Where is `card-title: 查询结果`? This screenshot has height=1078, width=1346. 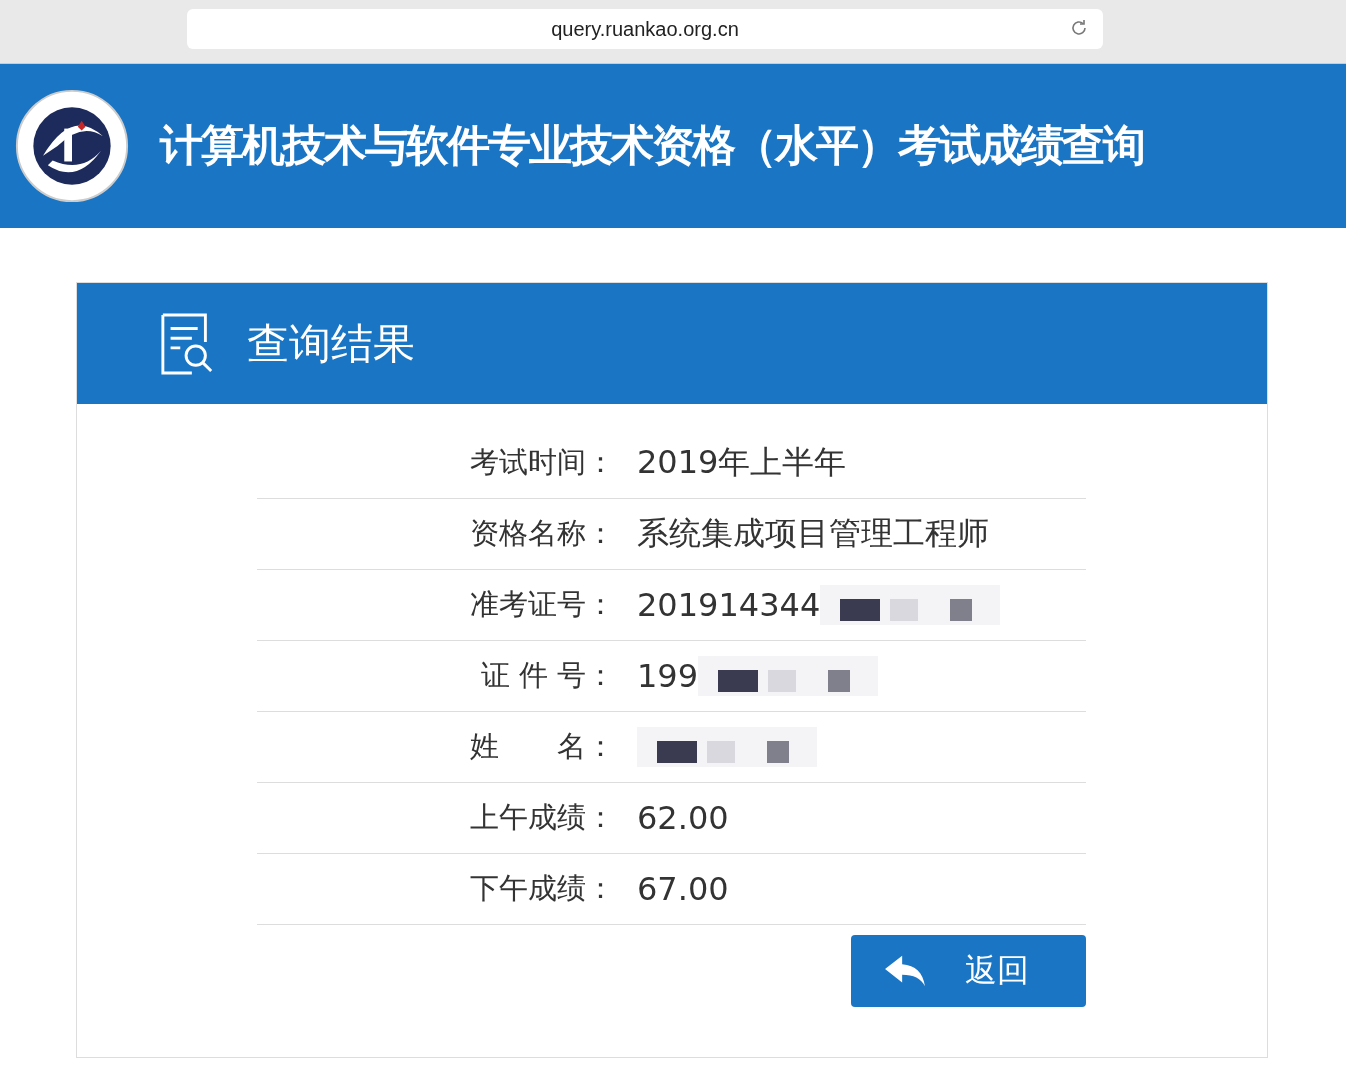
card-title: 查询结果 is located at coordinates (331, 343).